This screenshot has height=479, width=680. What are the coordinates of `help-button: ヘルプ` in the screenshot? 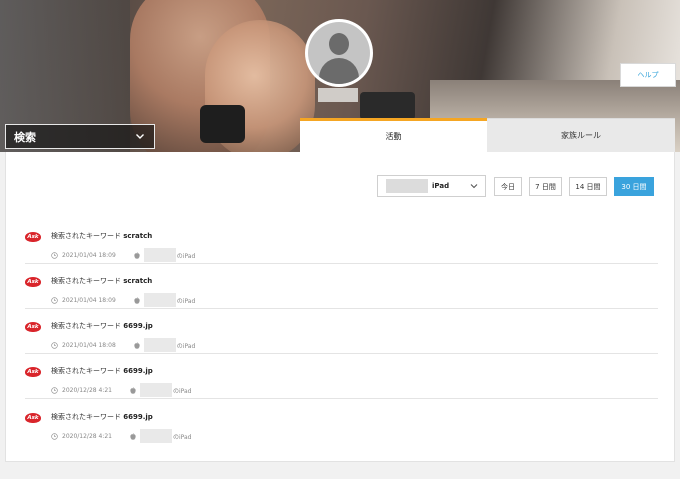 It's located at (648, 75).